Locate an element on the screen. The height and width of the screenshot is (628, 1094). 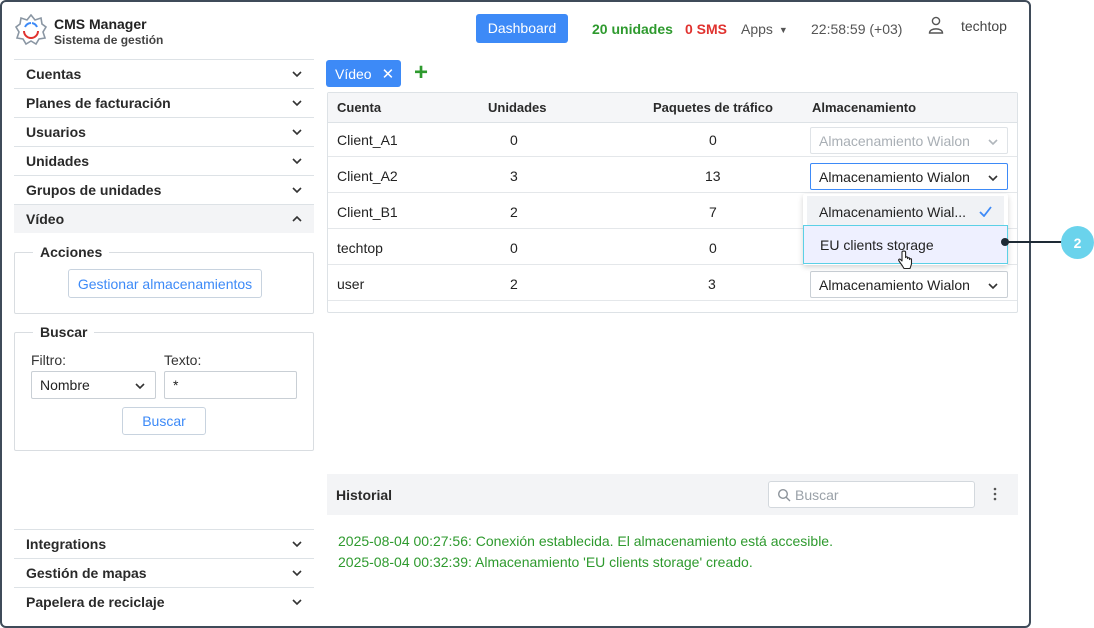
server-time: 22:58:59 (+03) is located at coordinates (857, 29).